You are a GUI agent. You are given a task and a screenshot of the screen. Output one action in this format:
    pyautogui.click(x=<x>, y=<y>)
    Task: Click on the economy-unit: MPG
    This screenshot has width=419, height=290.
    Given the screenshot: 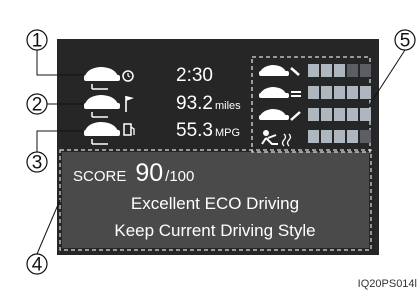 What is the action you would take?
    pyautogui.click(x=227, y=133)
    